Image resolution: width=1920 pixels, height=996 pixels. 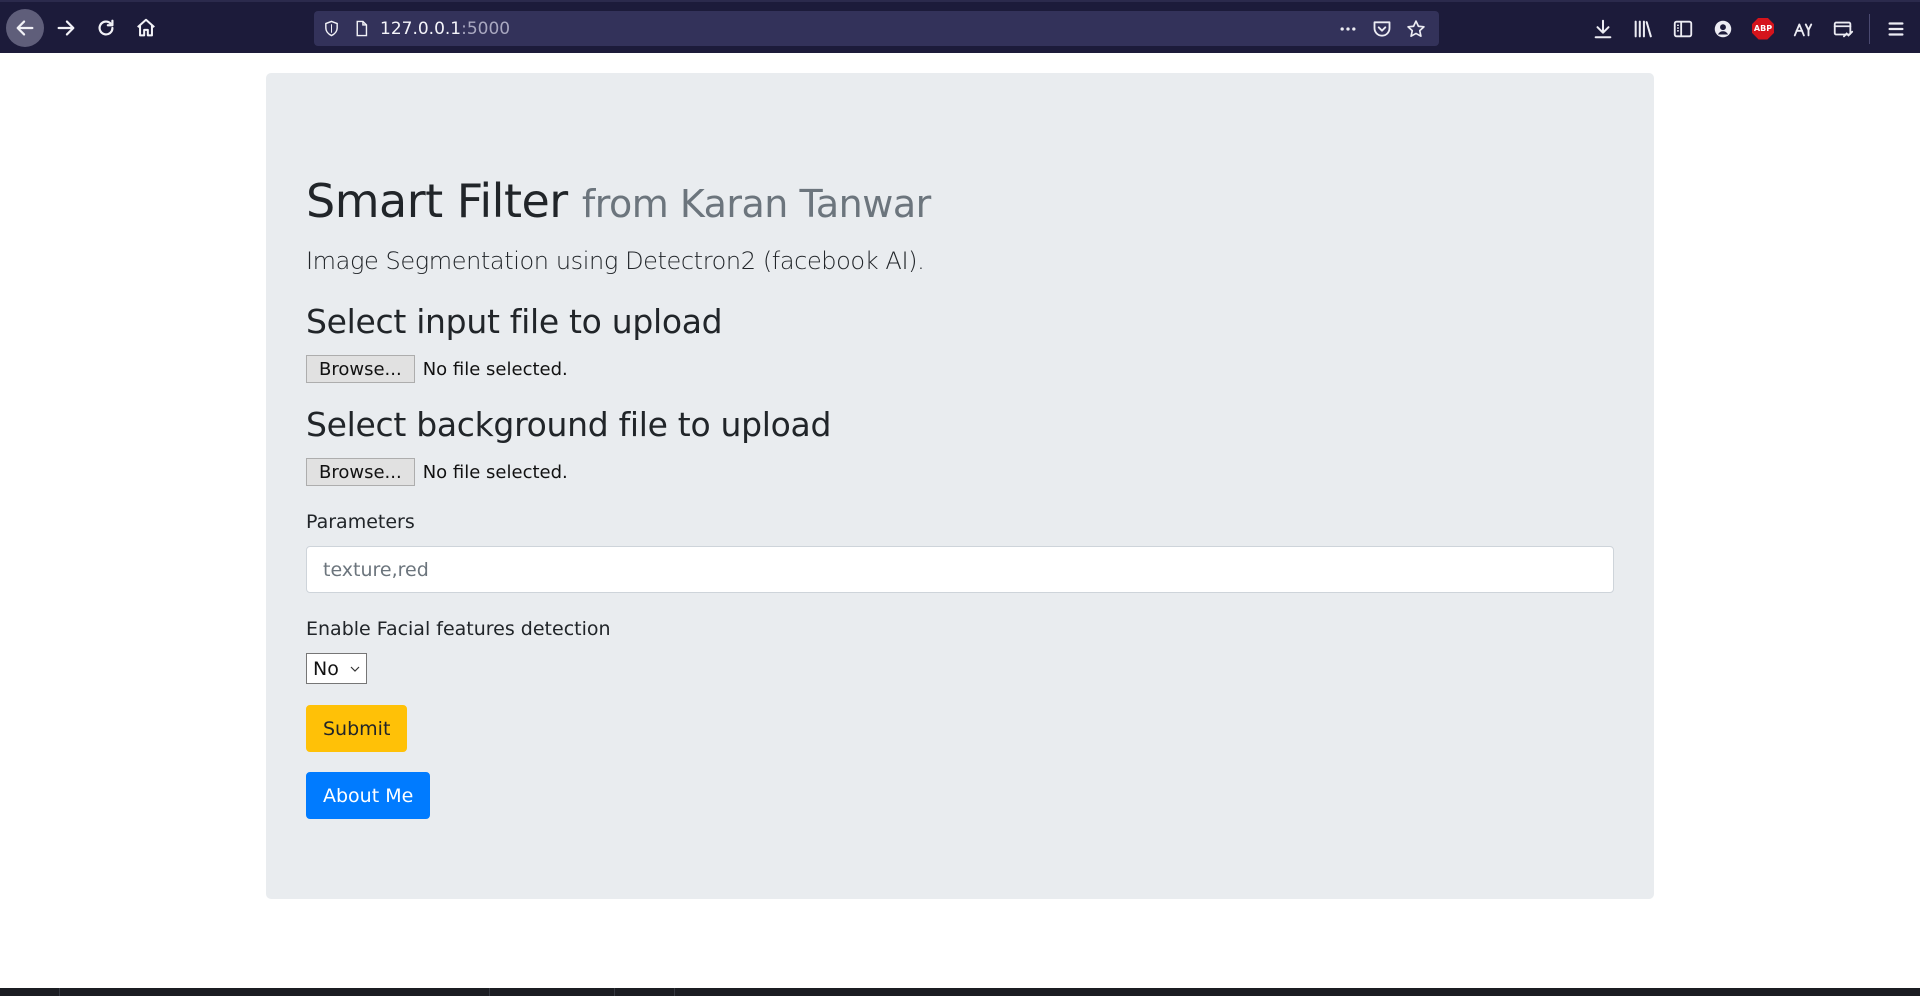 What do you see at coordinates (360, 522) in the screenshot?
I see `parameters-label: Parameters` at bounding box center [360, 522].